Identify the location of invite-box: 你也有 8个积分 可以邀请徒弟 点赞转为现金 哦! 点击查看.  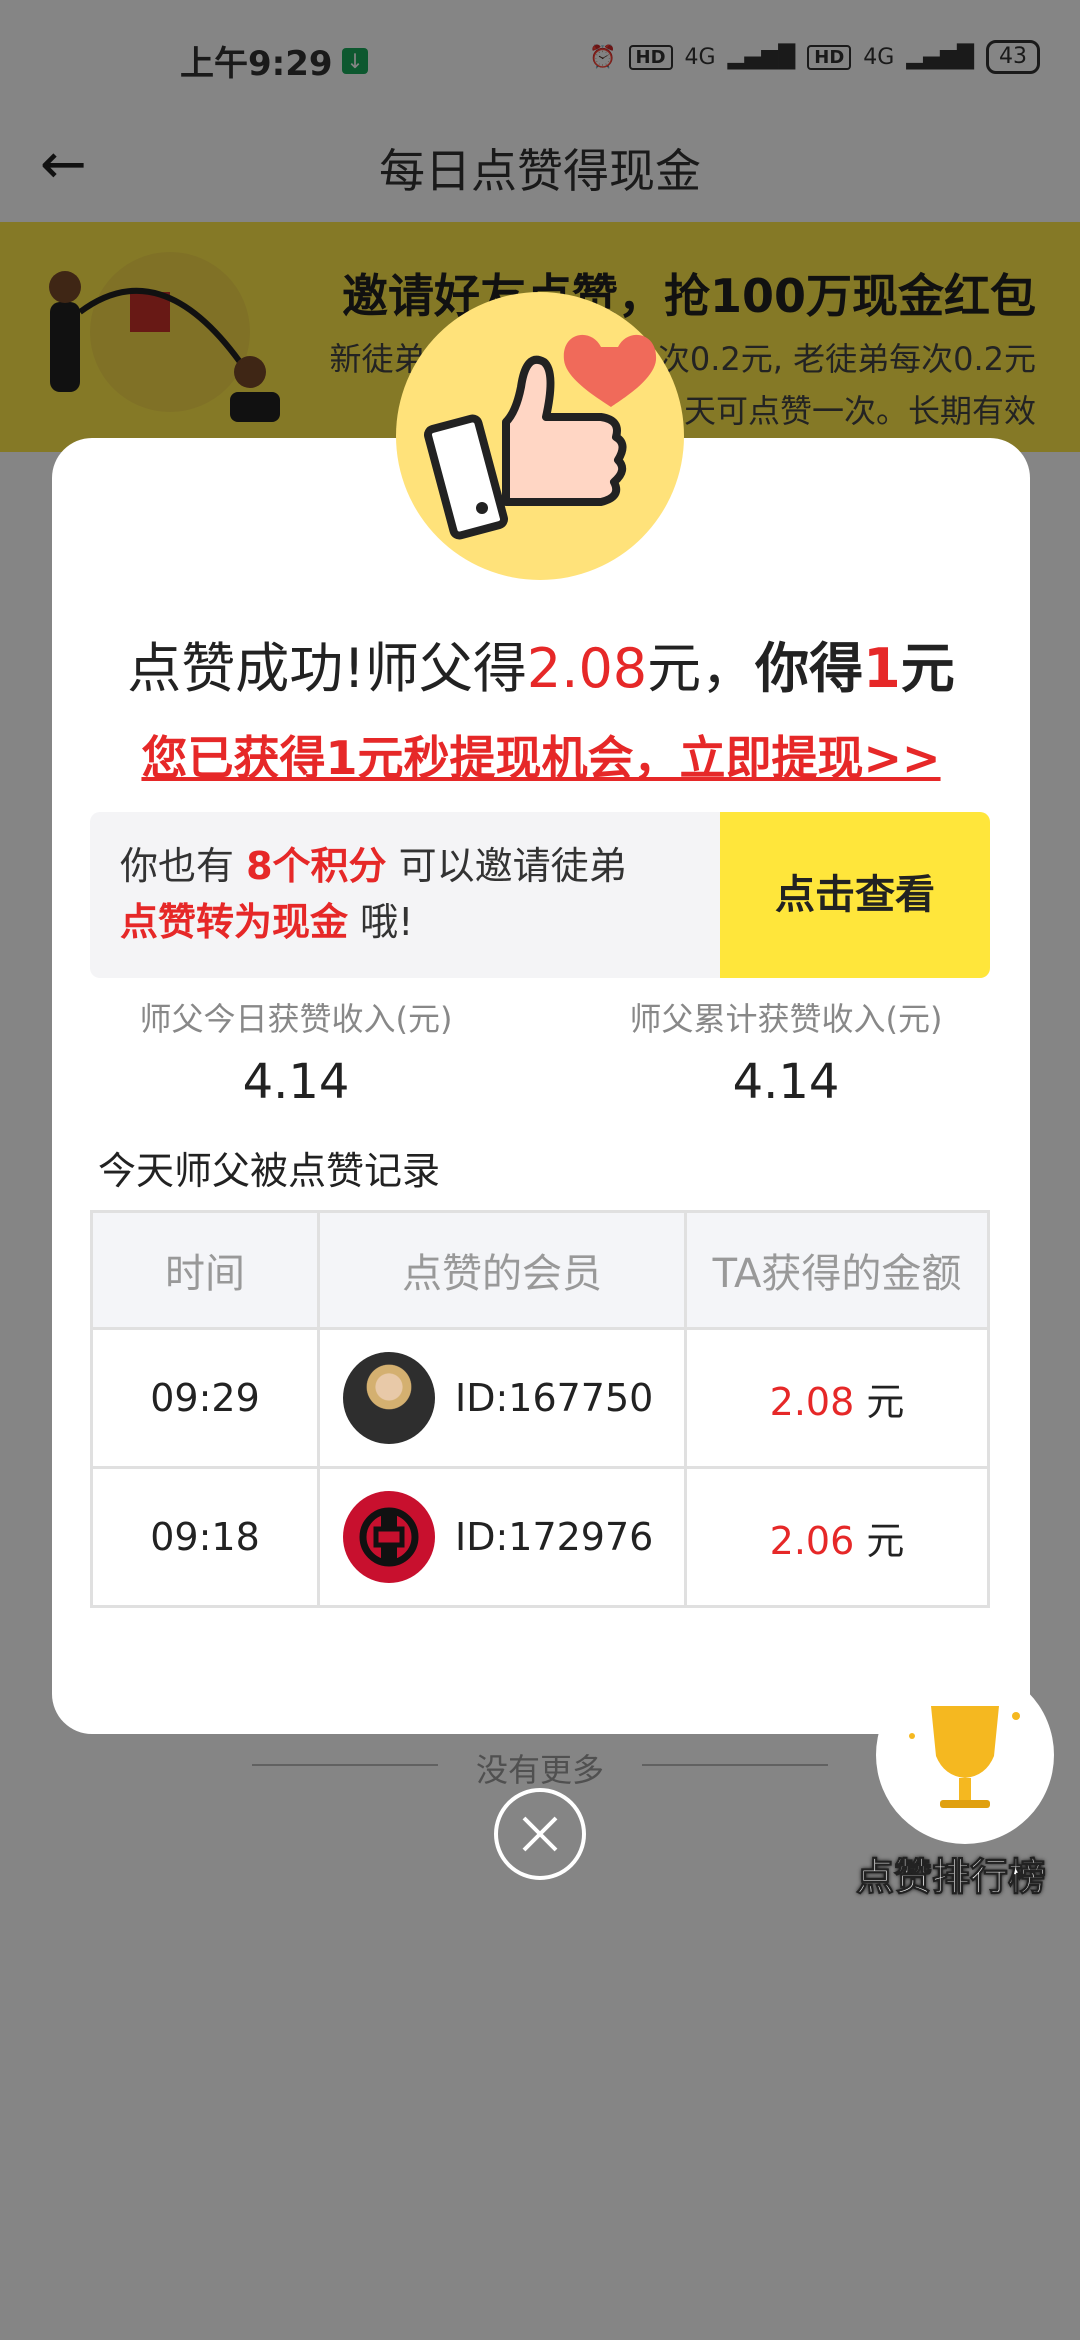
(540, 895).